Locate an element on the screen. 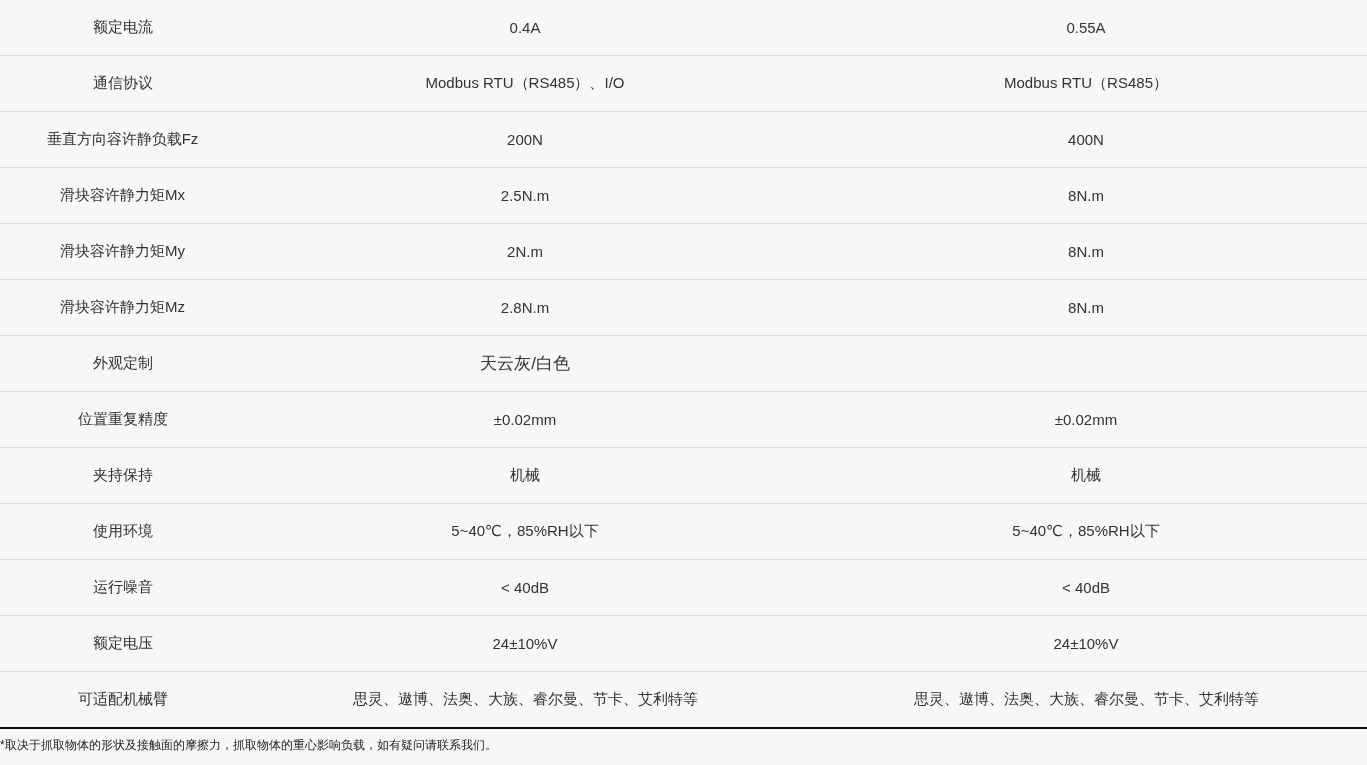  table-cell: Modbus RTU（RS485）、I/O is located at coordinates (525, 82).